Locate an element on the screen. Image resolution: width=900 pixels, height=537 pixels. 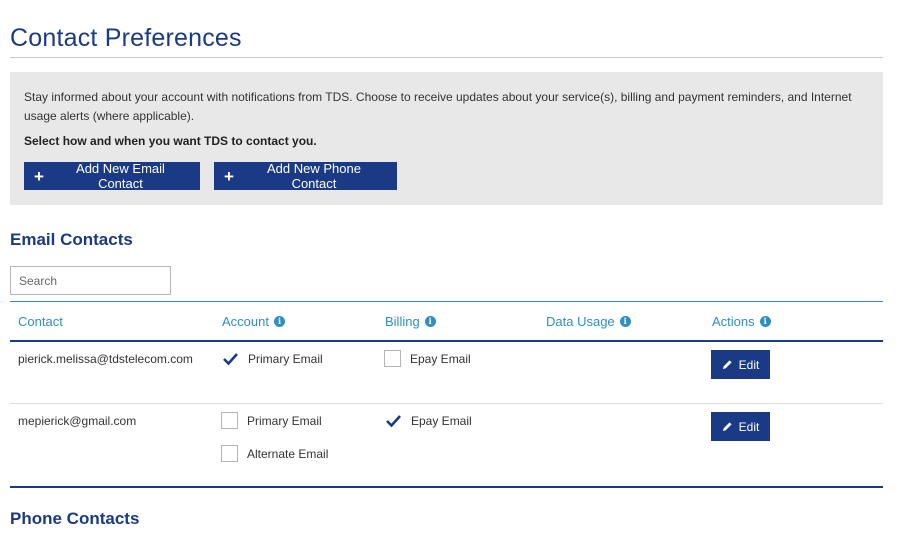
add-email-contact-button: + Add New Email Contact is located at coordinates (112, 176).